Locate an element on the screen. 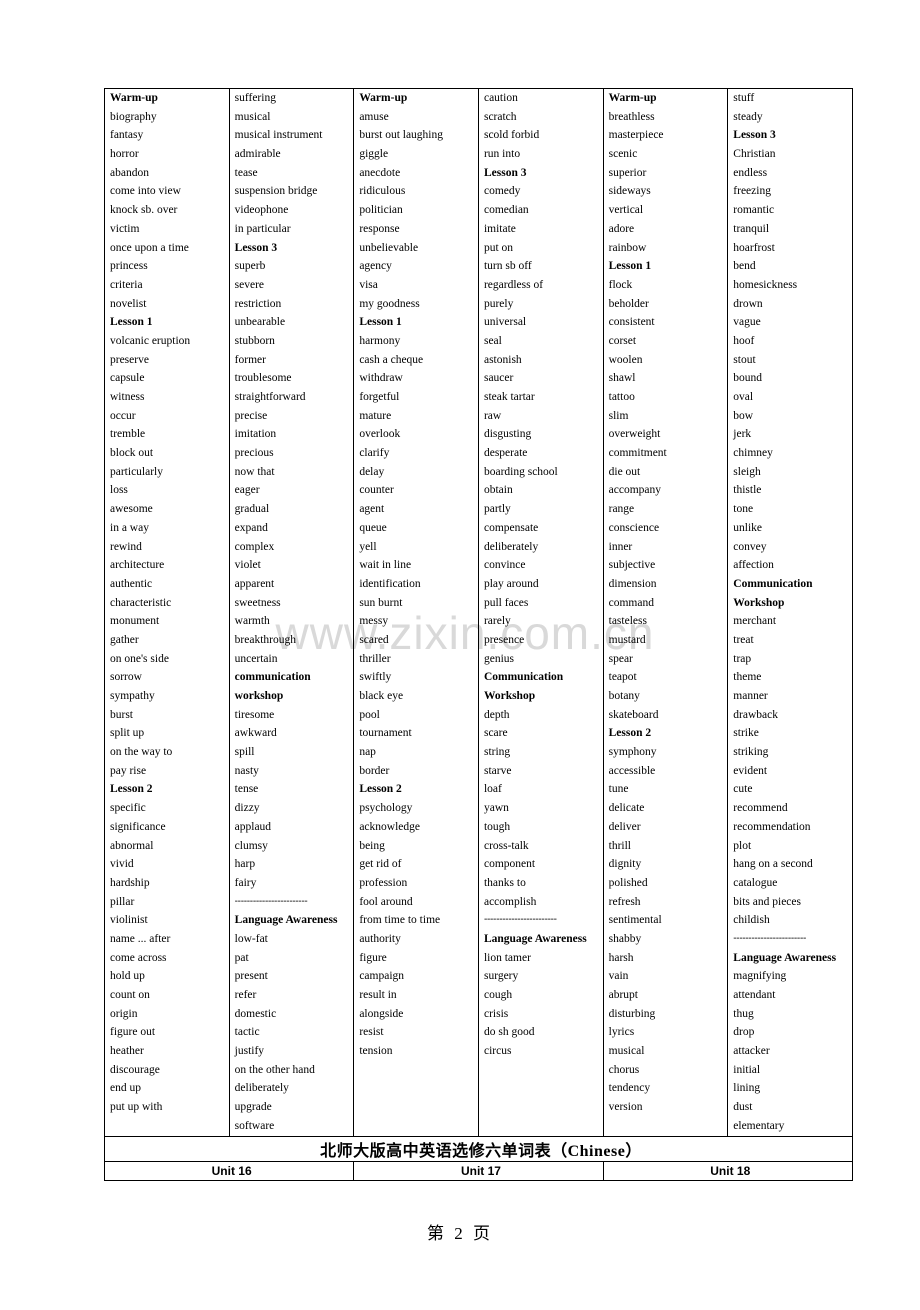  word-item: symphony is located at coordinates (632, 752).